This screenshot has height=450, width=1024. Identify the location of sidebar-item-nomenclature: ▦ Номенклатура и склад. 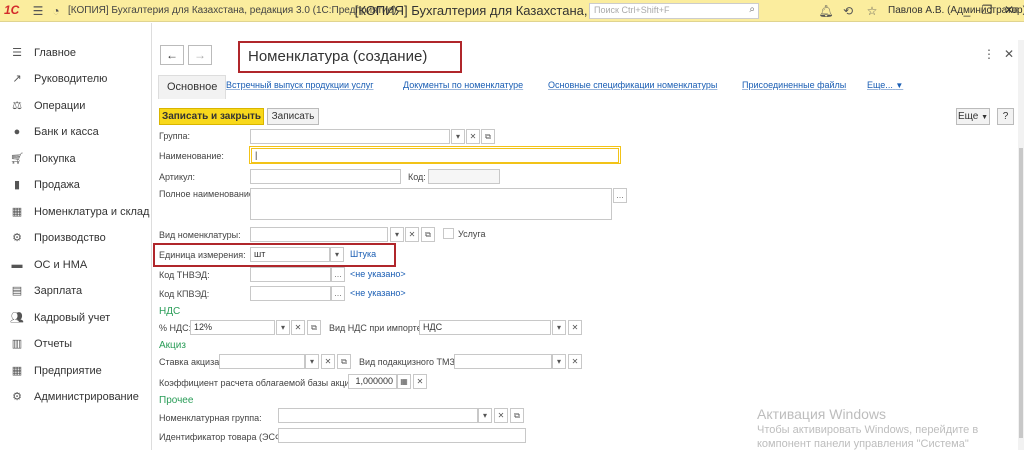
(75, 212).